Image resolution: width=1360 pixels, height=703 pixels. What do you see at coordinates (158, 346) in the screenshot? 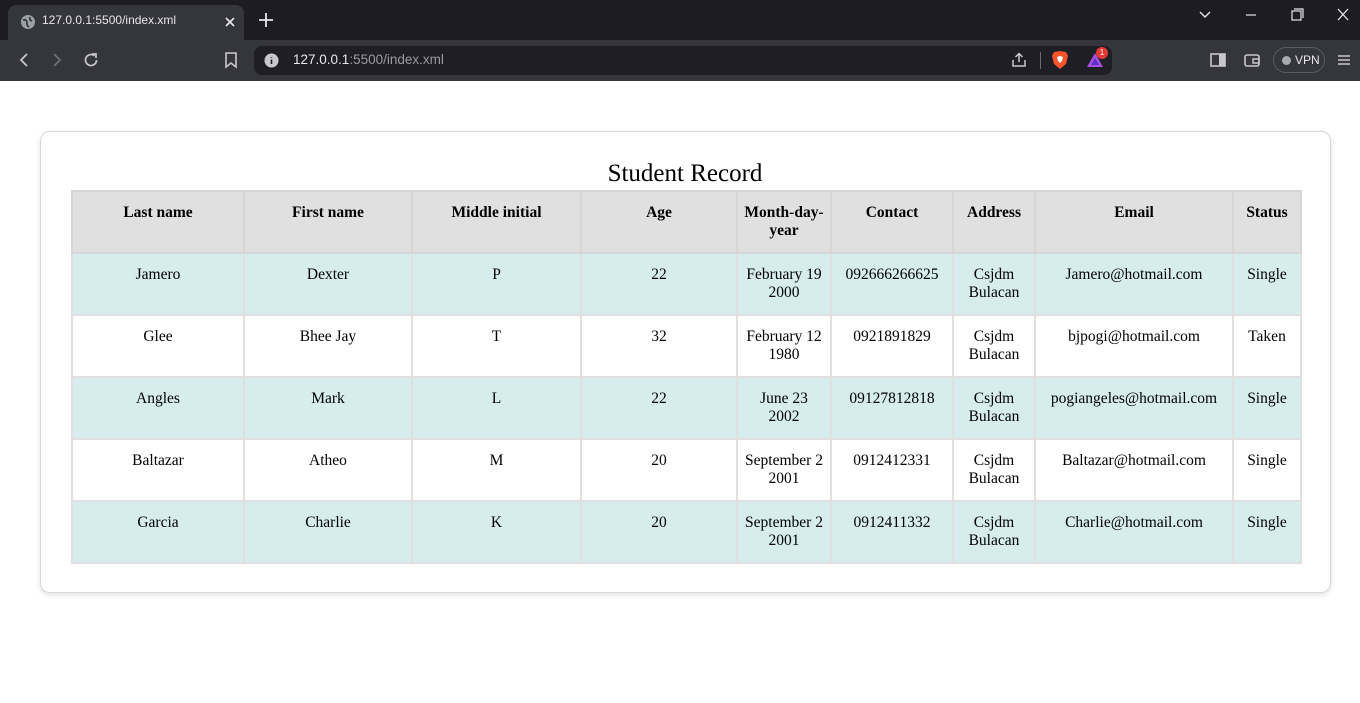
I see `cell-last-name: Glee` at bounding box center [158, 346].